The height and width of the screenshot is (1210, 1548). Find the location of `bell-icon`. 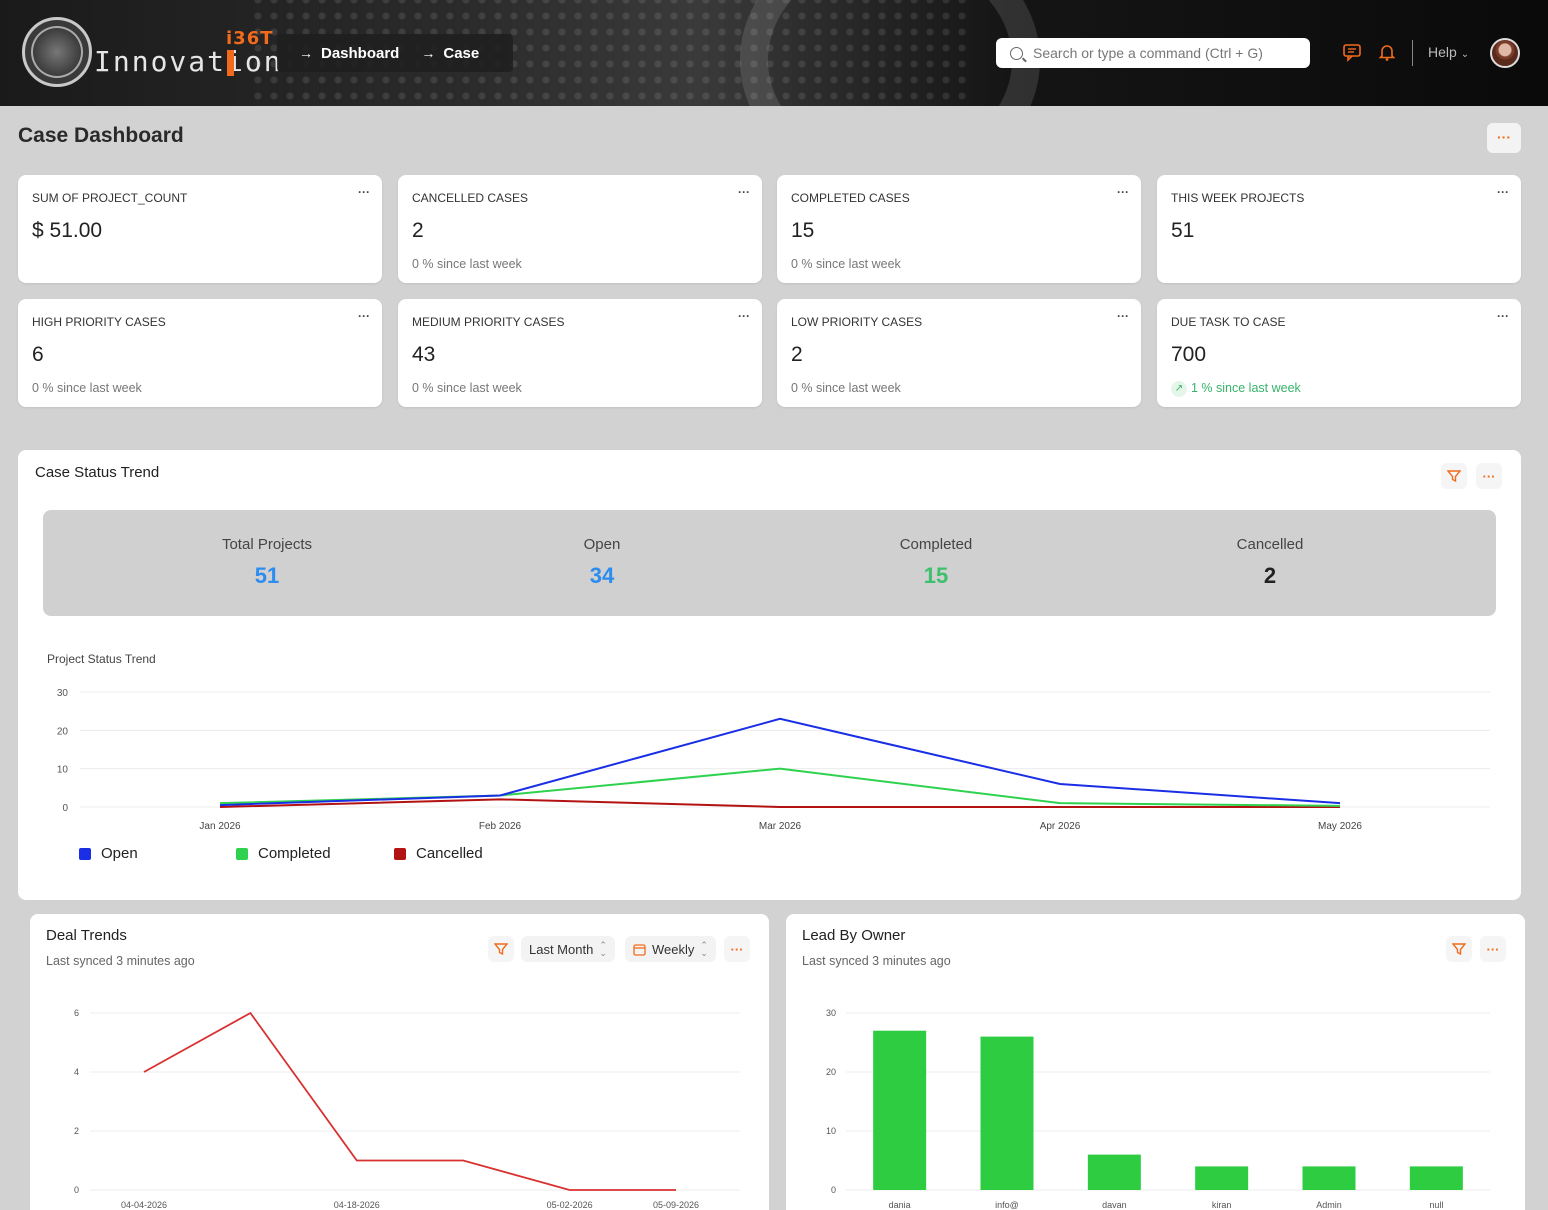

bell-icon is located at coordinates (1387, 53).